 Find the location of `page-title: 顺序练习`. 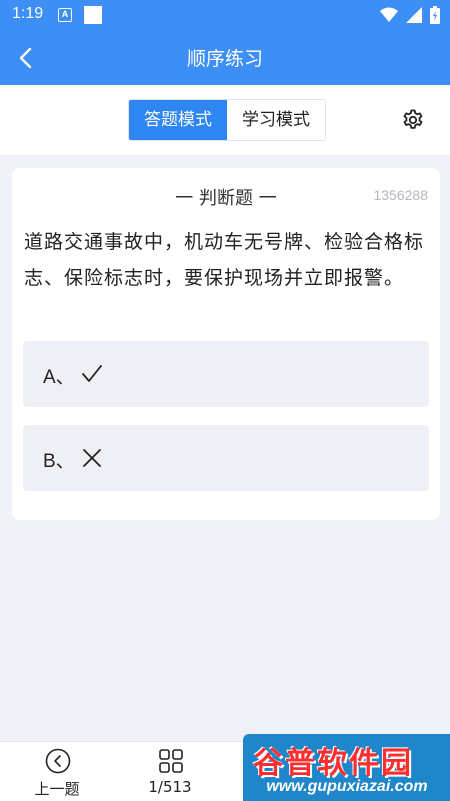

page-title: 顺序练习 is located at coordinates (224, 59).